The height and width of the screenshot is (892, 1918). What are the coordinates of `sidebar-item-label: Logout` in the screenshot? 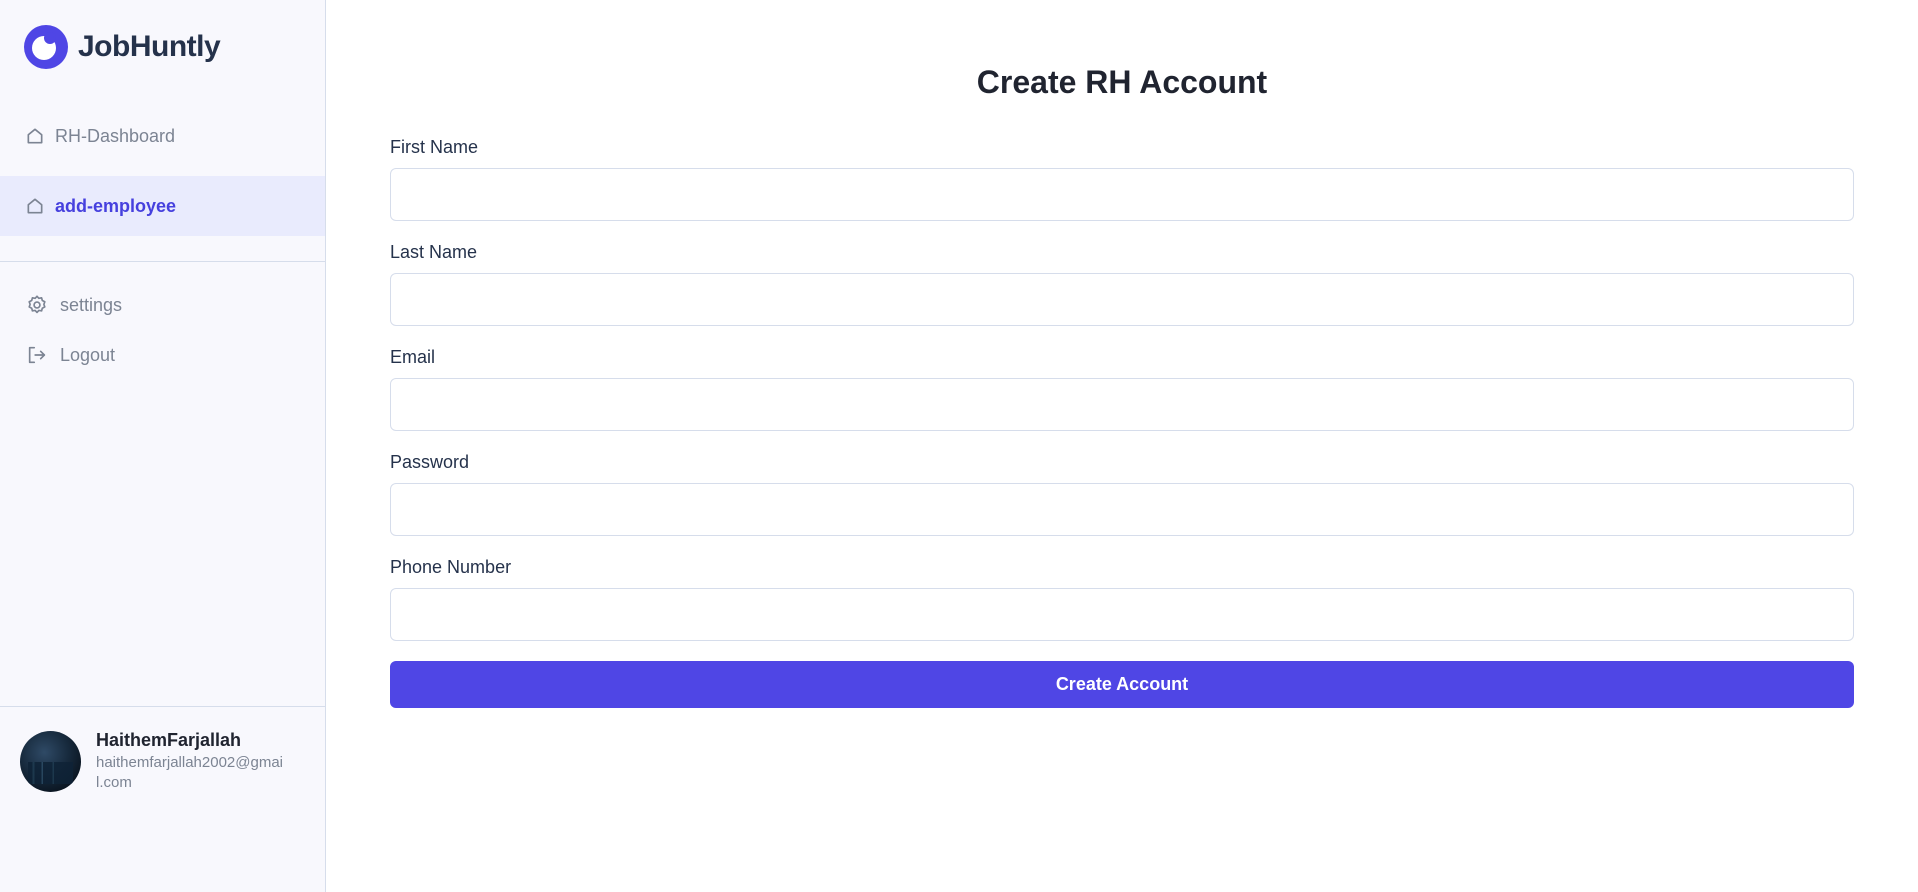 It's located at (88, 354).